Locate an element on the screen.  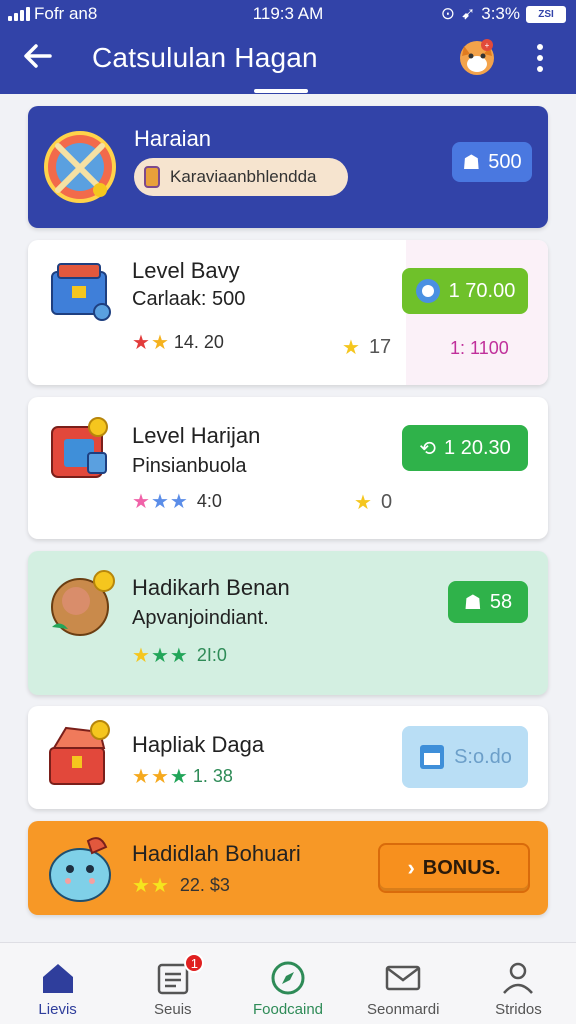
card-title: Hapliak Daga is located at coordinates (198, 744).